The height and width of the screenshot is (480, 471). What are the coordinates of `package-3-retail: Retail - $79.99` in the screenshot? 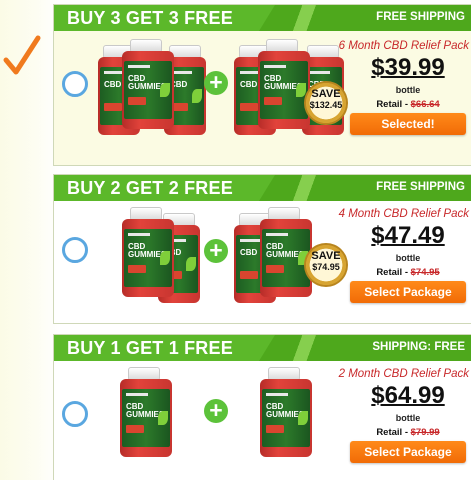 It's located at (408, 432).